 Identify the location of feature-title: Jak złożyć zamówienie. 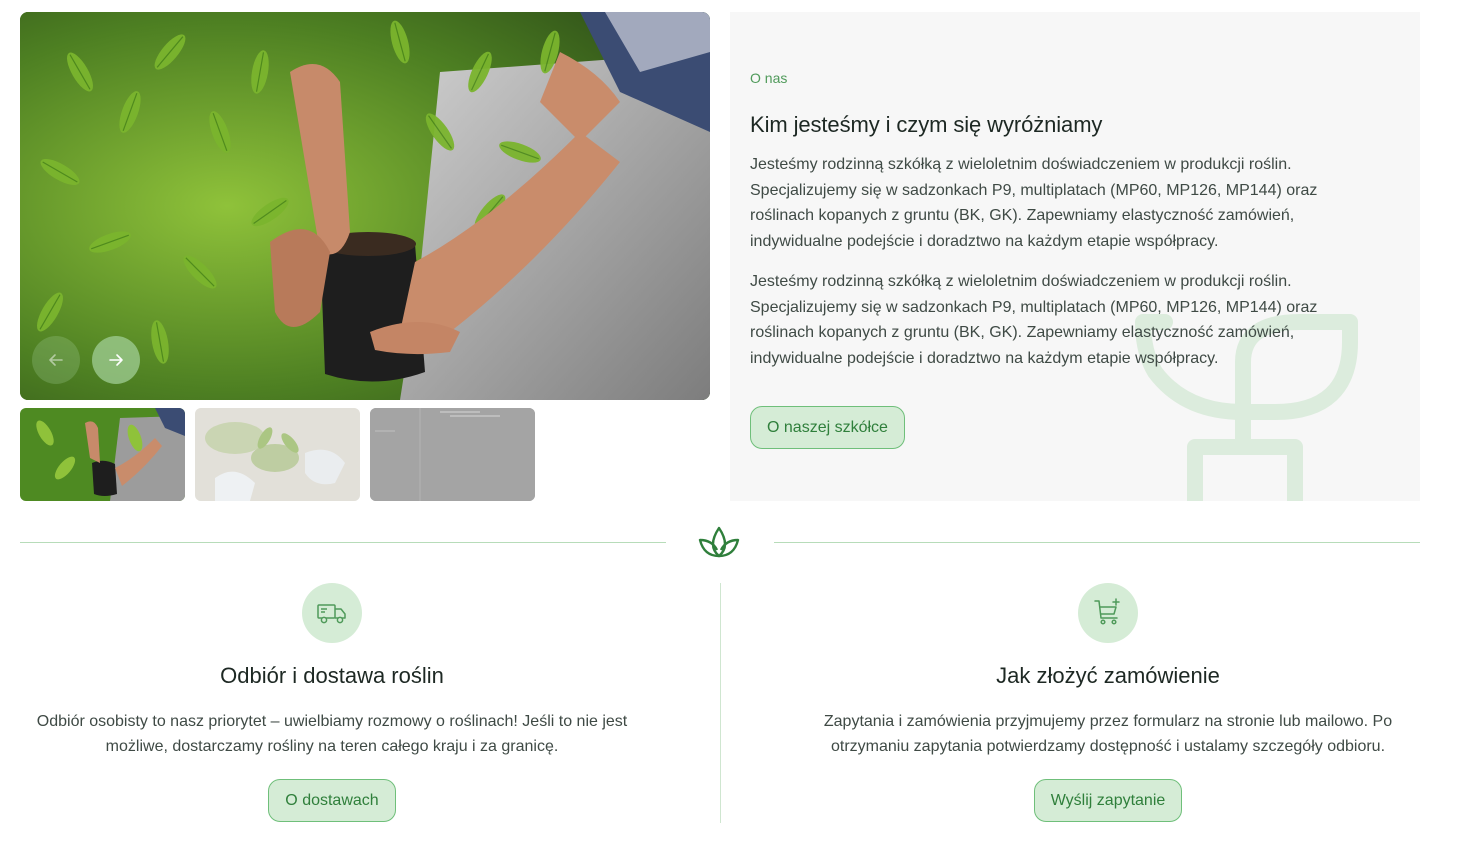
(1108, 675).